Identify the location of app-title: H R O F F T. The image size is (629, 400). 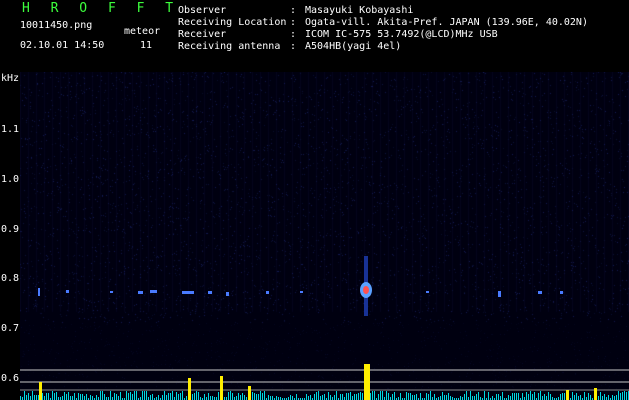
(101, 8).